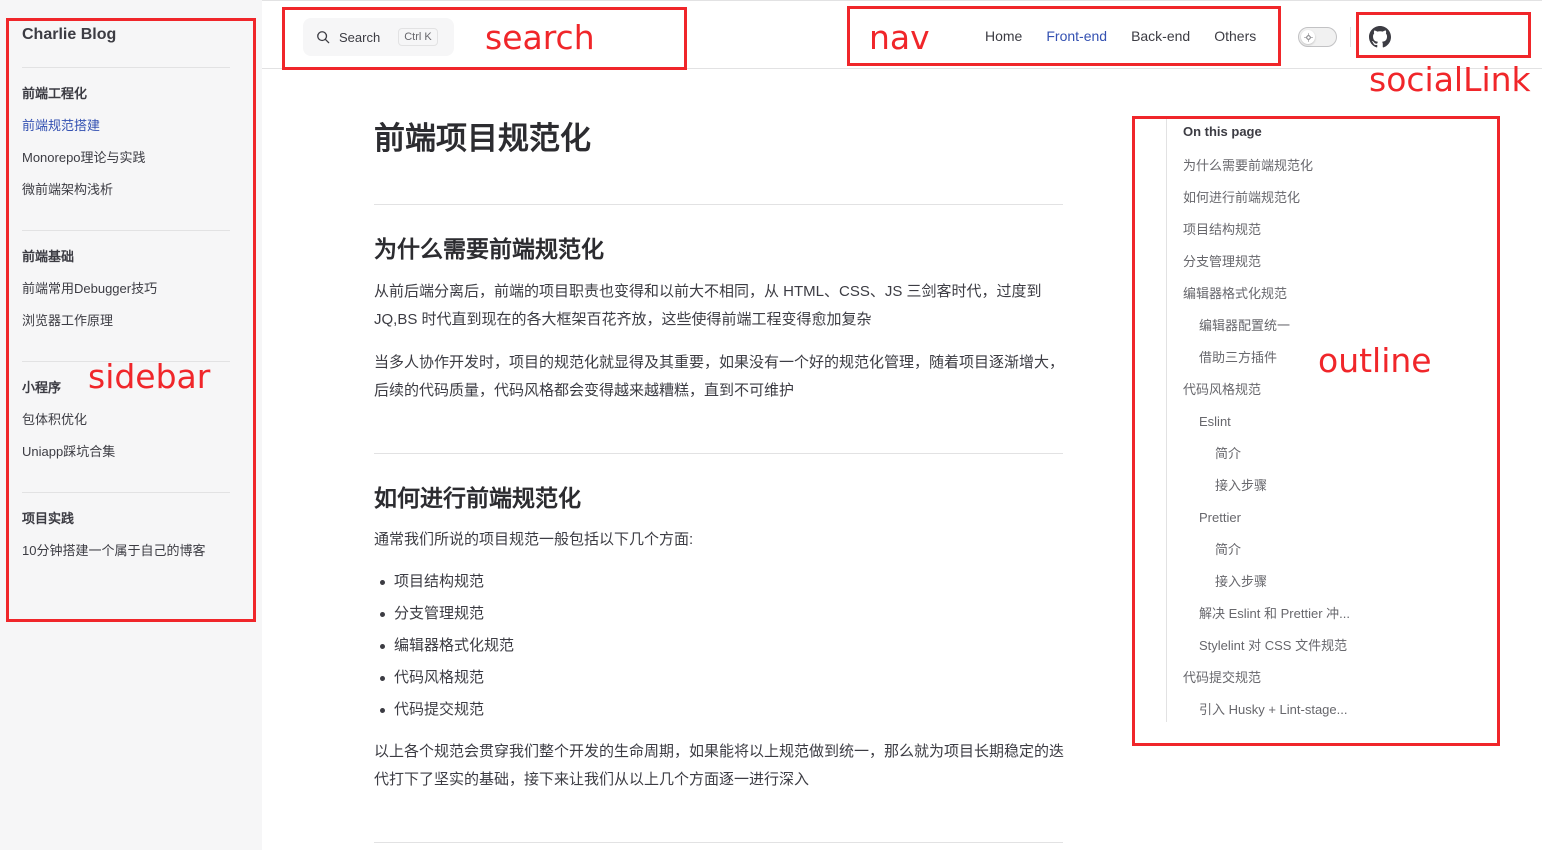 The width and height of the screenshot is (1542, 850). What do you see at coordinates (48, 518) in the screenshot?
I see `sidebar-group-title: 项目实践` at bounding box center [48, 518].